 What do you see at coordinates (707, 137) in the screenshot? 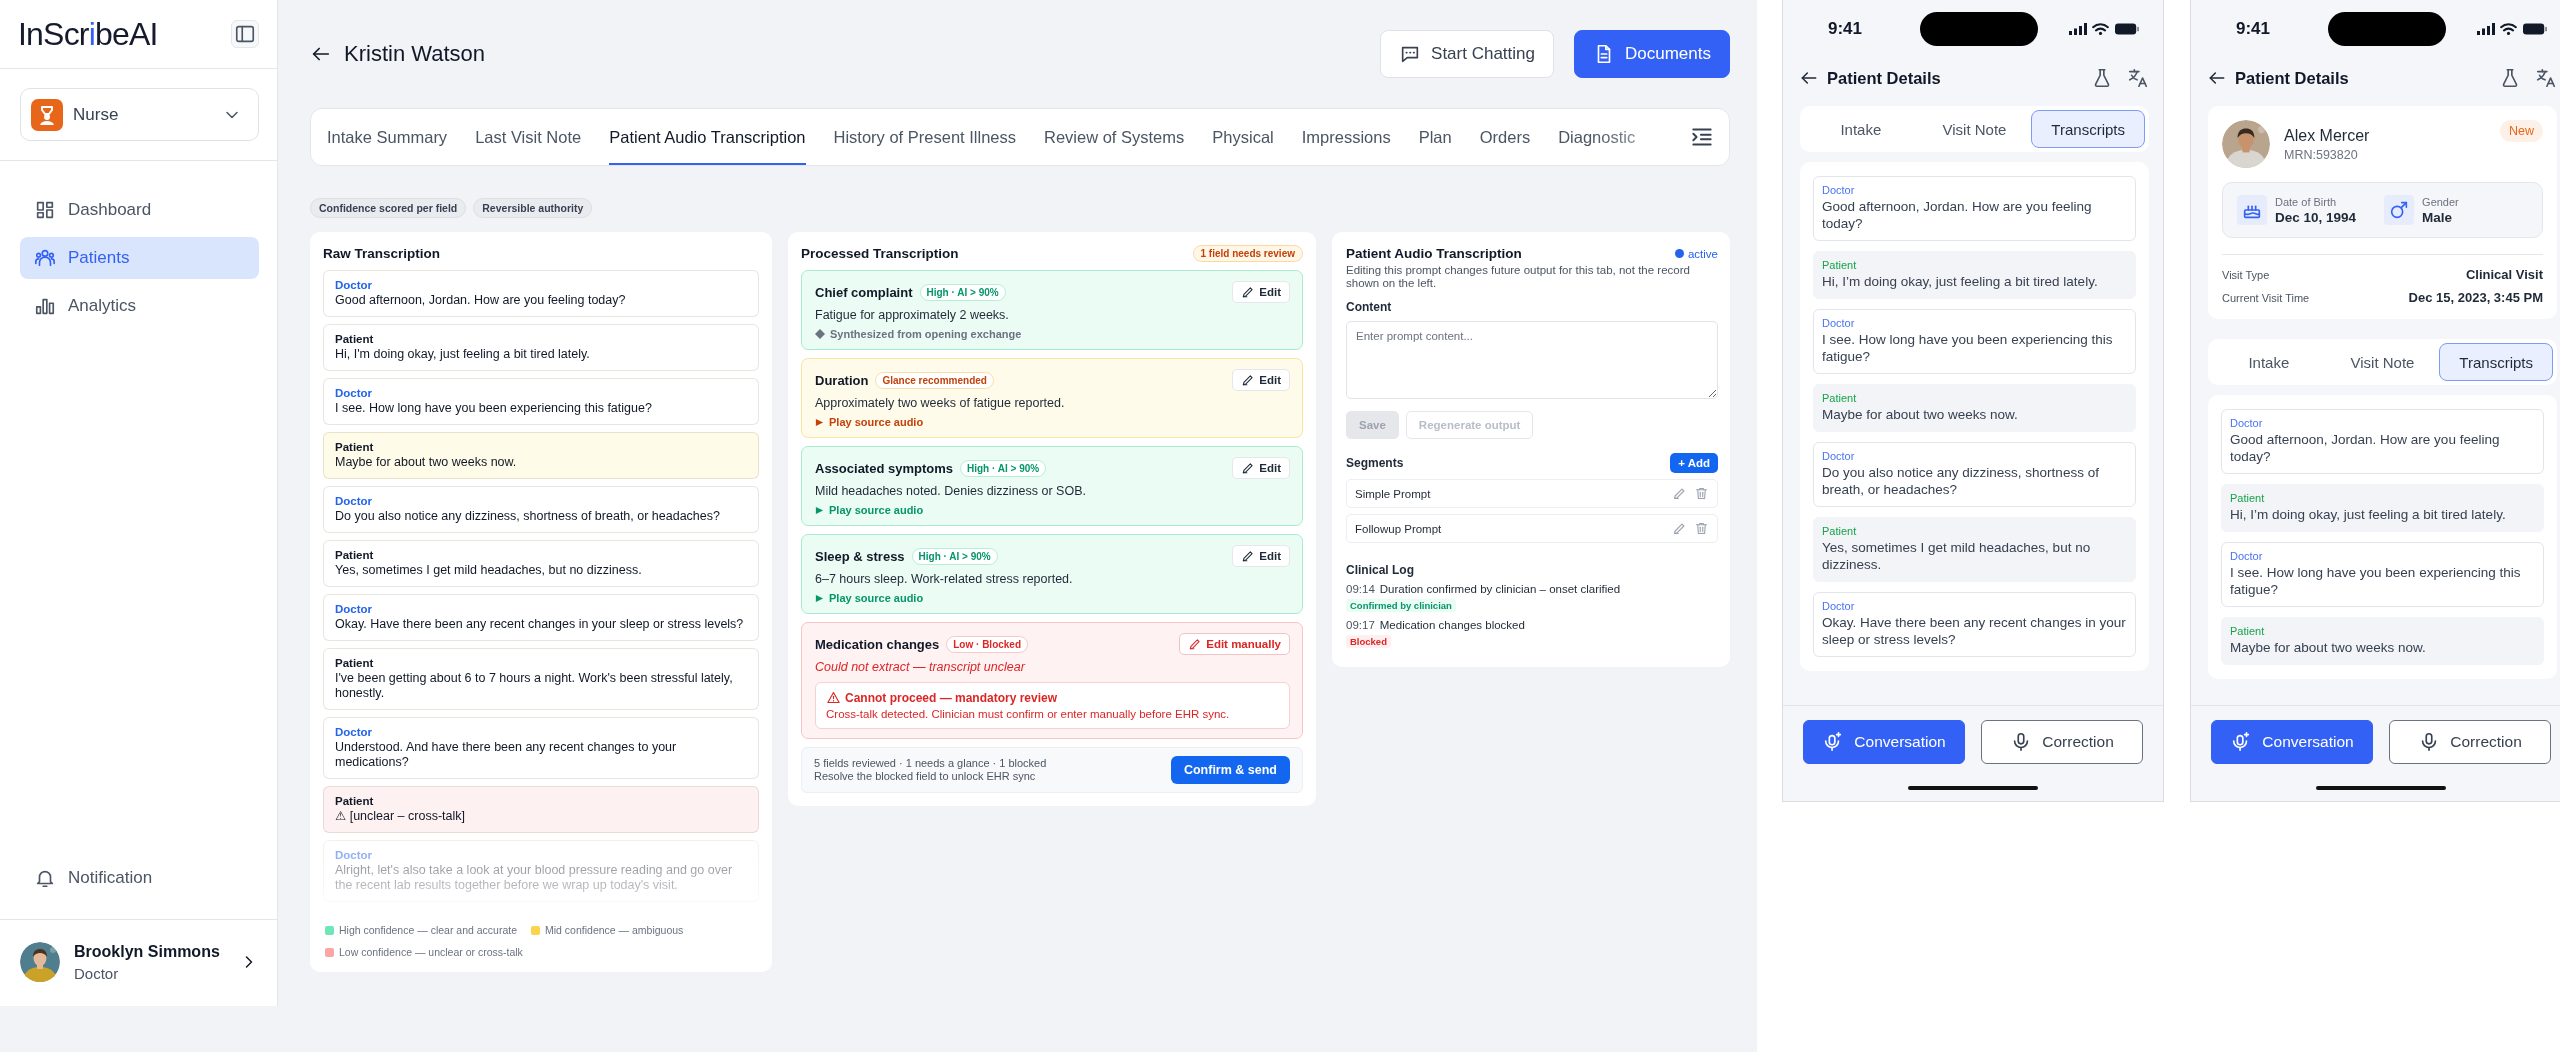
I see `tab: Patient Audio Transcription` at bounding box center [707, 137].